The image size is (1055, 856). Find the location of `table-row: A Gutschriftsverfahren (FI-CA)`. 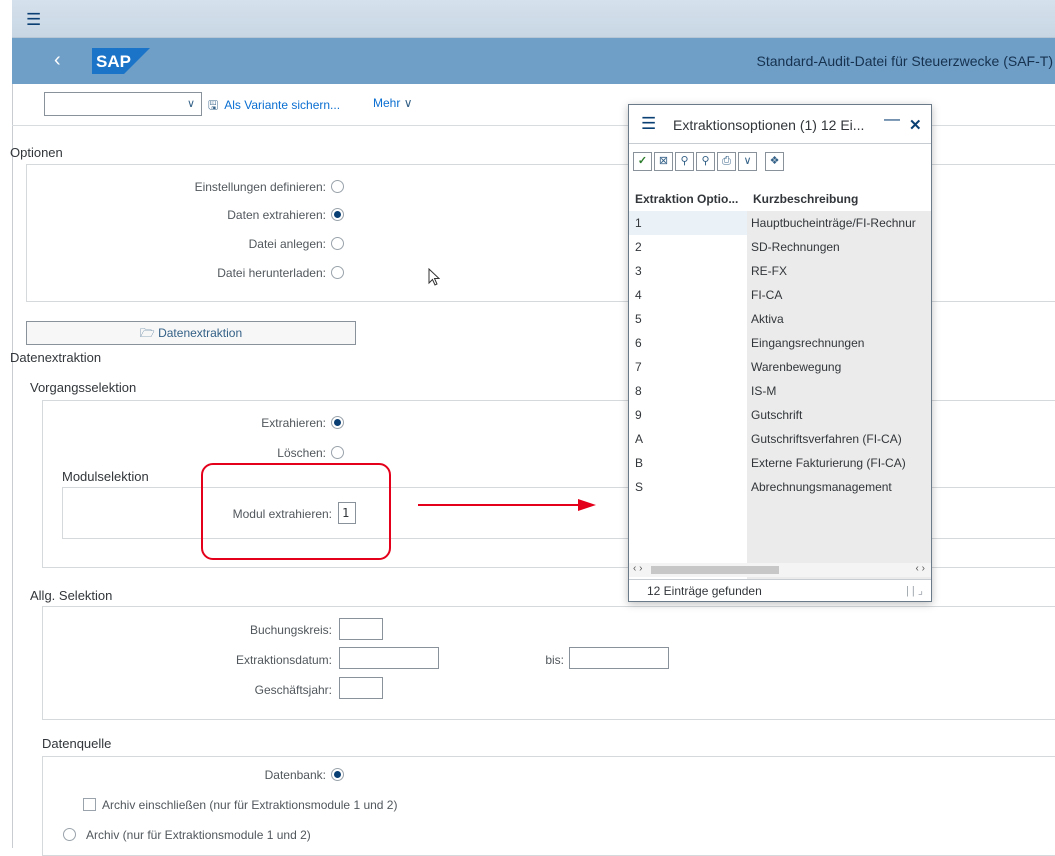

table-row: A Gutschriftsverfahren (FI-CA) is located at coordinates (780, 439).